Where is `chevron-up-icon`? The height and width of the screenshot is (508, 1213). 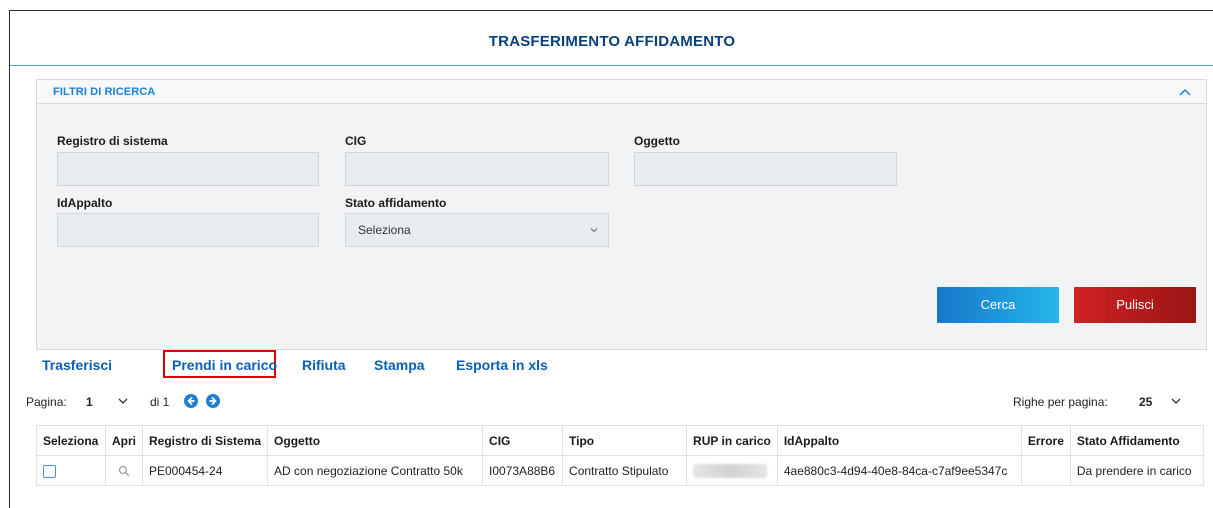 chevron-up-icon is located at coordinates (1185, 92).